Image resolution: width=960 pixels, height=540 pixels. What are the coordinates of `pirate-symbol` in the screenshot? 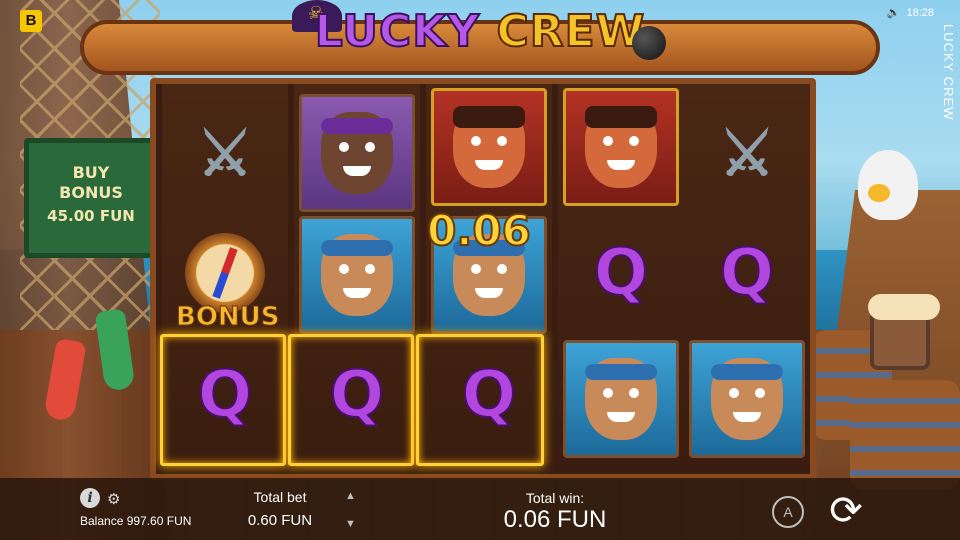 It's located at (357, 153).